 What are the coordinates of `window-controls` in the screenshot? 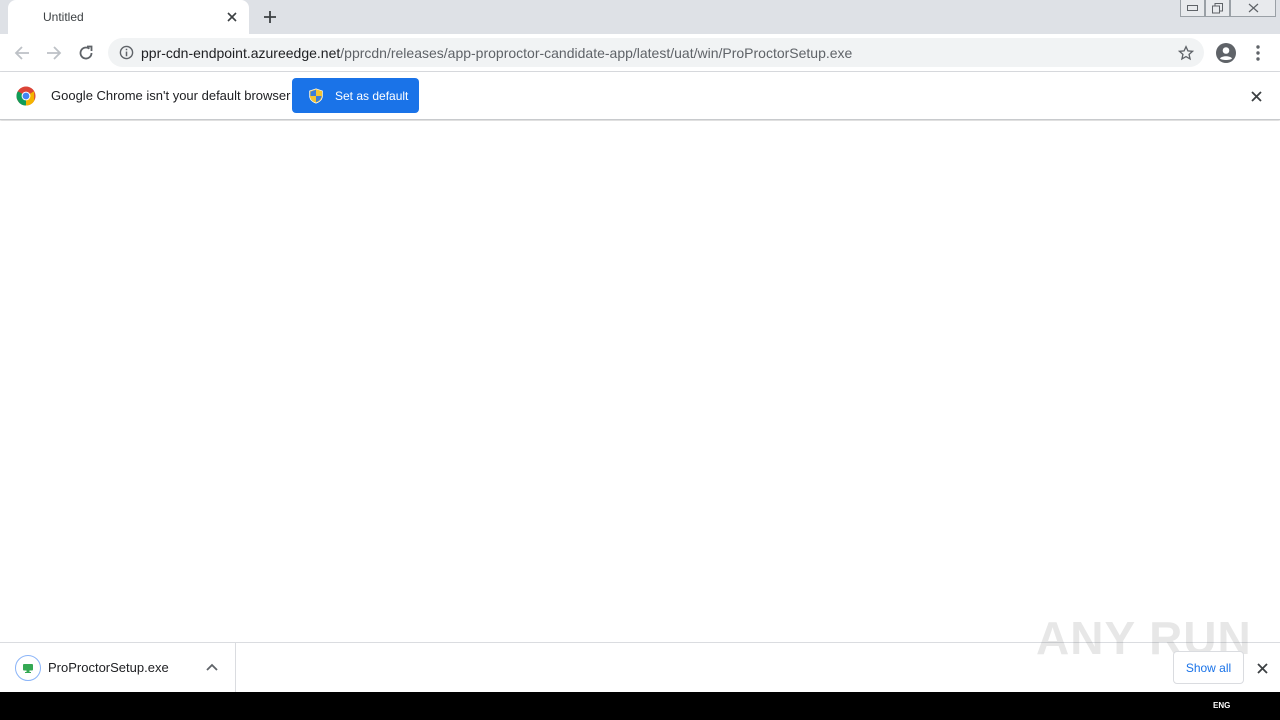 It's located at (1228, 9).